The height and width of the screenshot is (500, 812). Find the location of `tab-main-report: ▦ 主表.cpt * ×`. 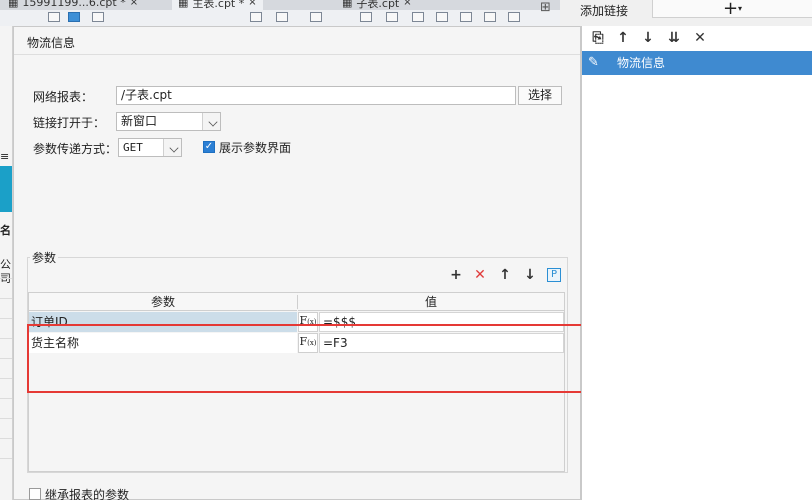

tab-main-report: ▦ 主表.cpt * × is located at coordinates (217, 5).